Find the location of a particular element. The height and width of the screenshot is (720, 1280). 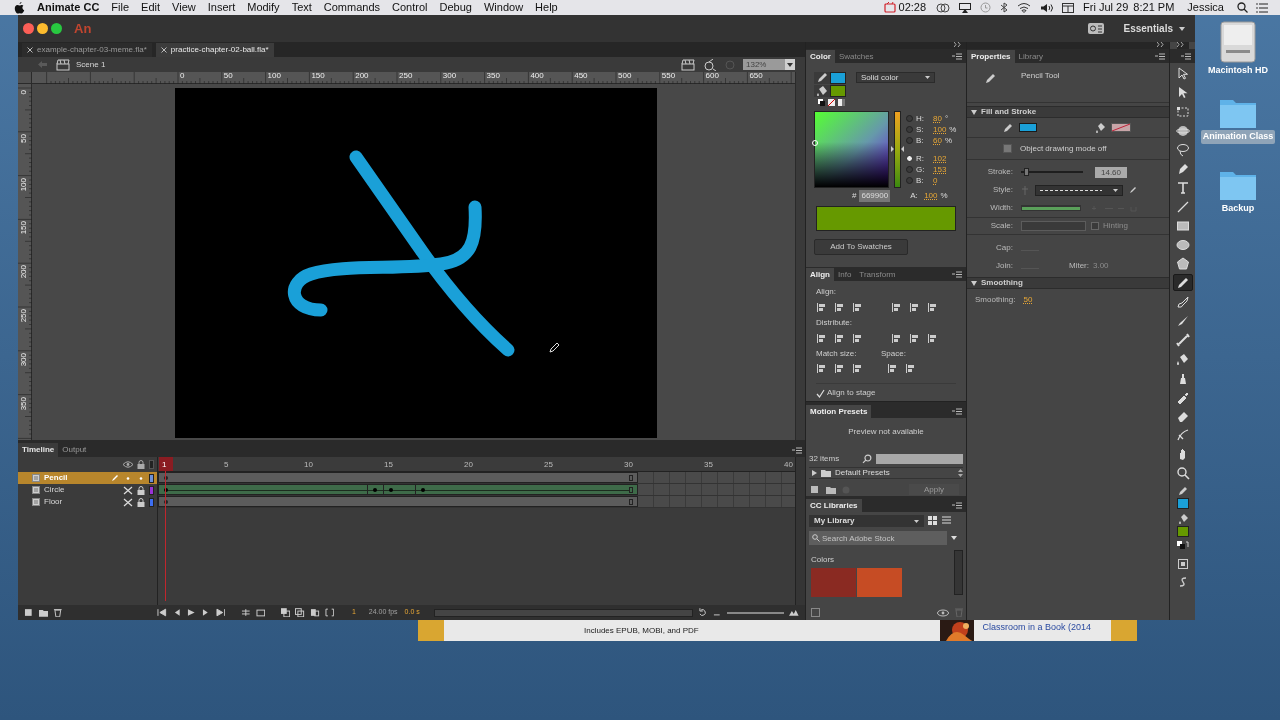

user-name: Jessica is located at coordinates (1205, 8).